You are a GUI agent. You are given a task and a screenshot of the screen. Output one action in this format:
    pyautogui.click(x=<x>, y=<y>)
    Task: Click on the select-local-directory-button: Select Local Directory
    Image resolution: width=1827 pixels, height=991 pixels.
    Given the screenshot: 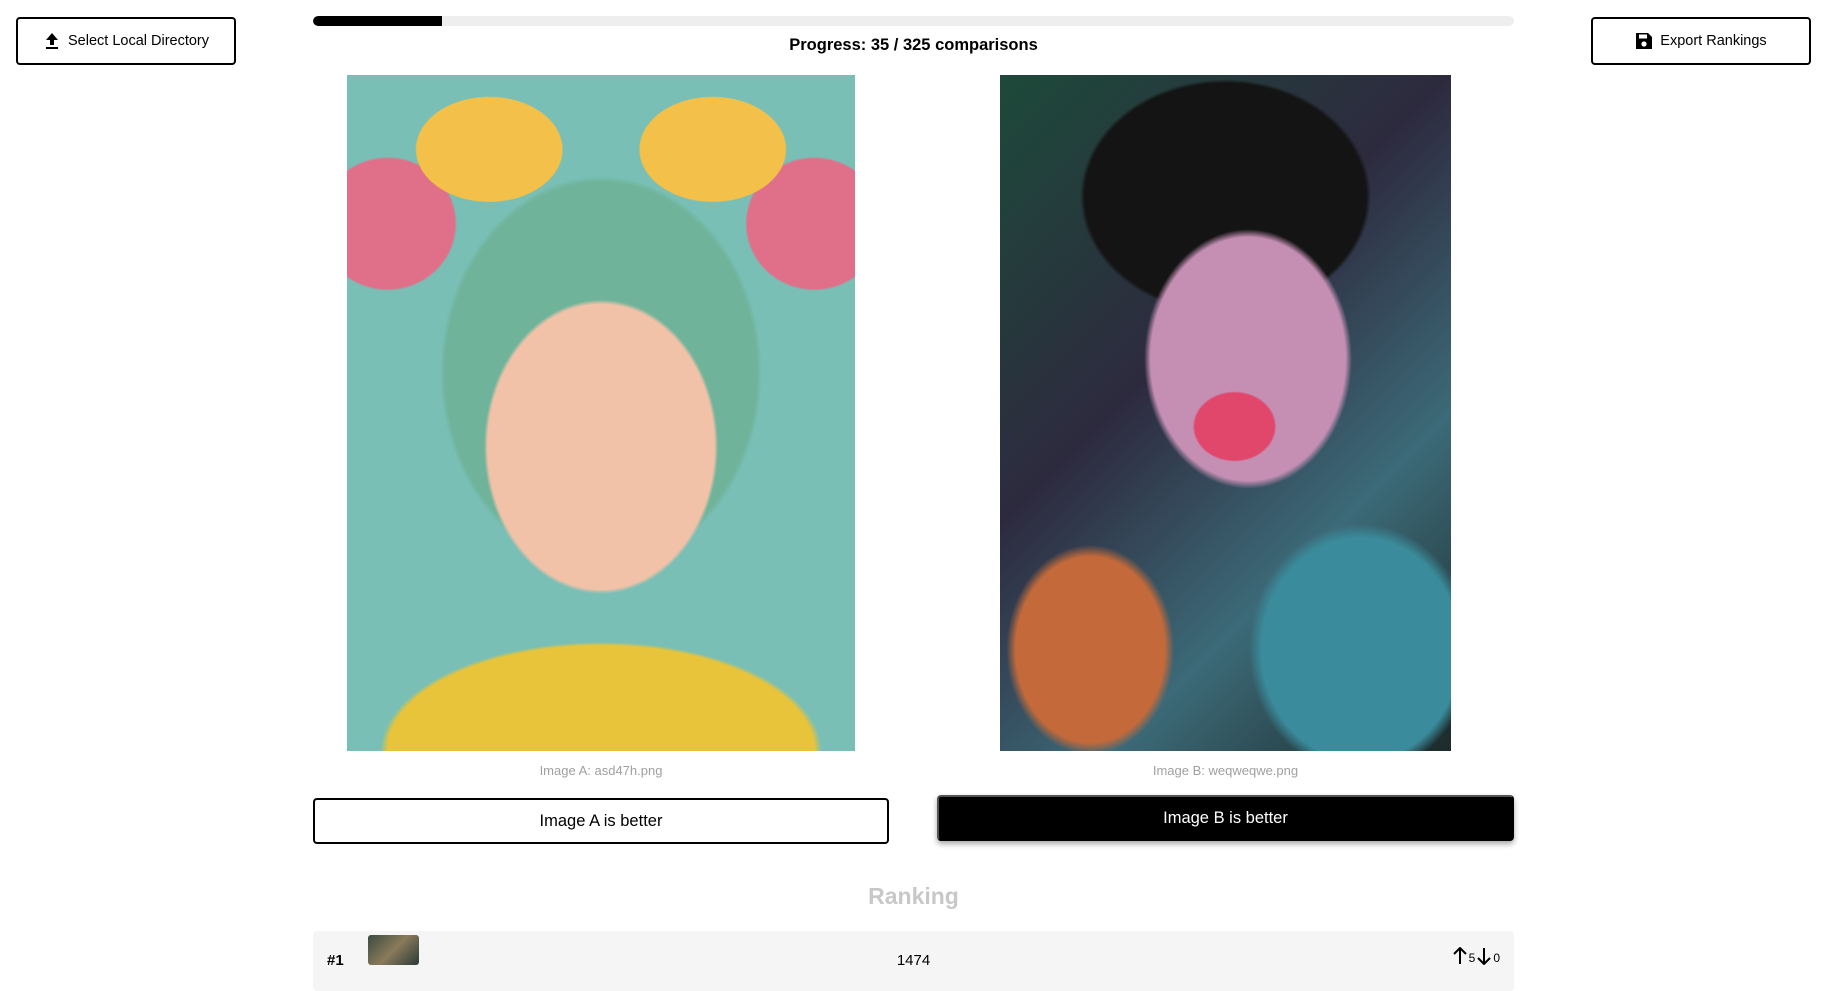 What is the action you would take?
    pyautogui.click(x=126, y=41)
    